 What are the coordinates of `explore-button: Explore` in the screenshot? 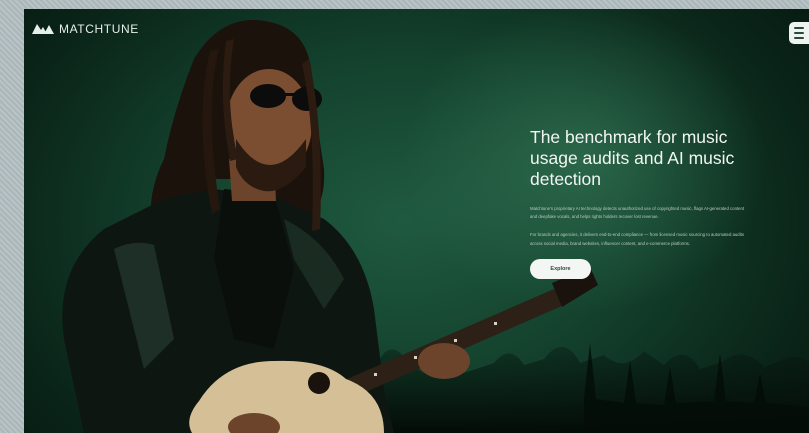 It's located at (560, 268).